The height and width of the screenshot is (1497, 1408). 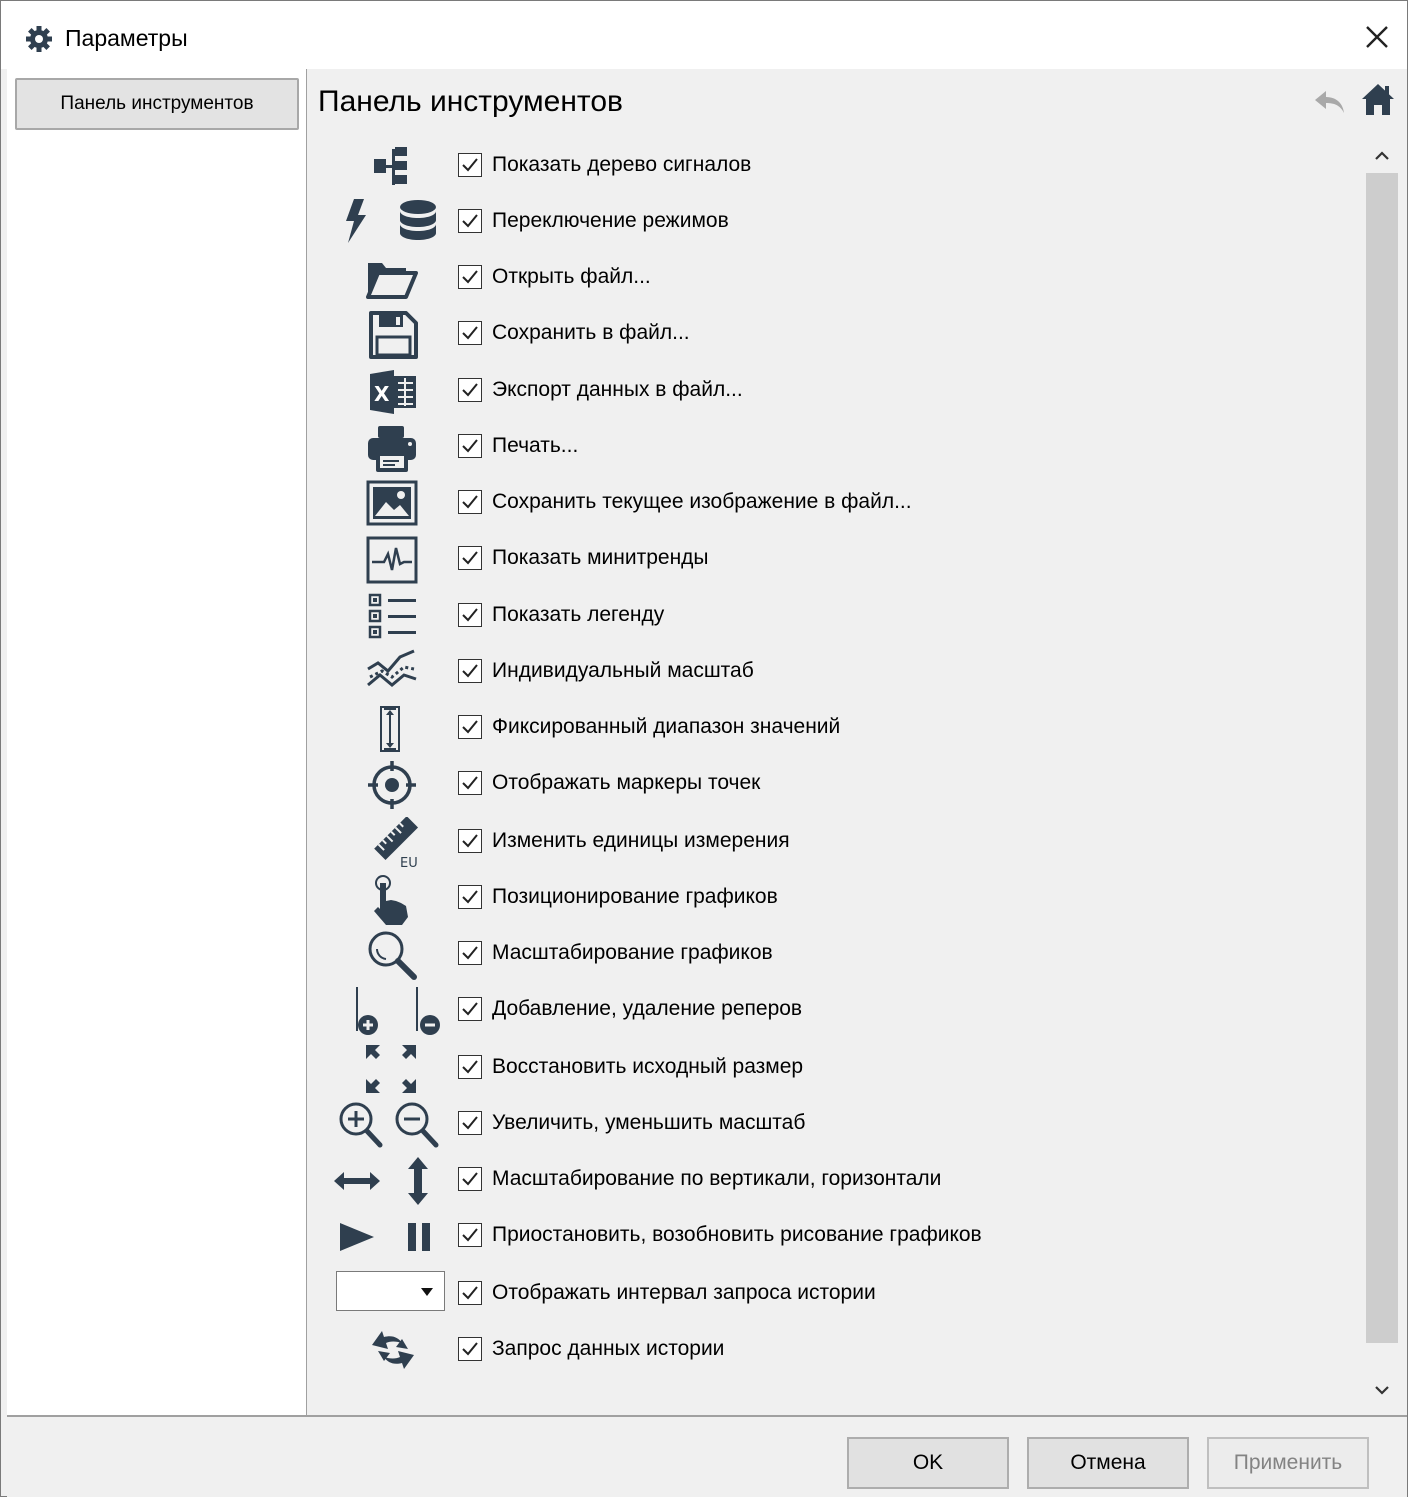 I want to click on apply-button: Применить, so click(x=1288, y=1463).